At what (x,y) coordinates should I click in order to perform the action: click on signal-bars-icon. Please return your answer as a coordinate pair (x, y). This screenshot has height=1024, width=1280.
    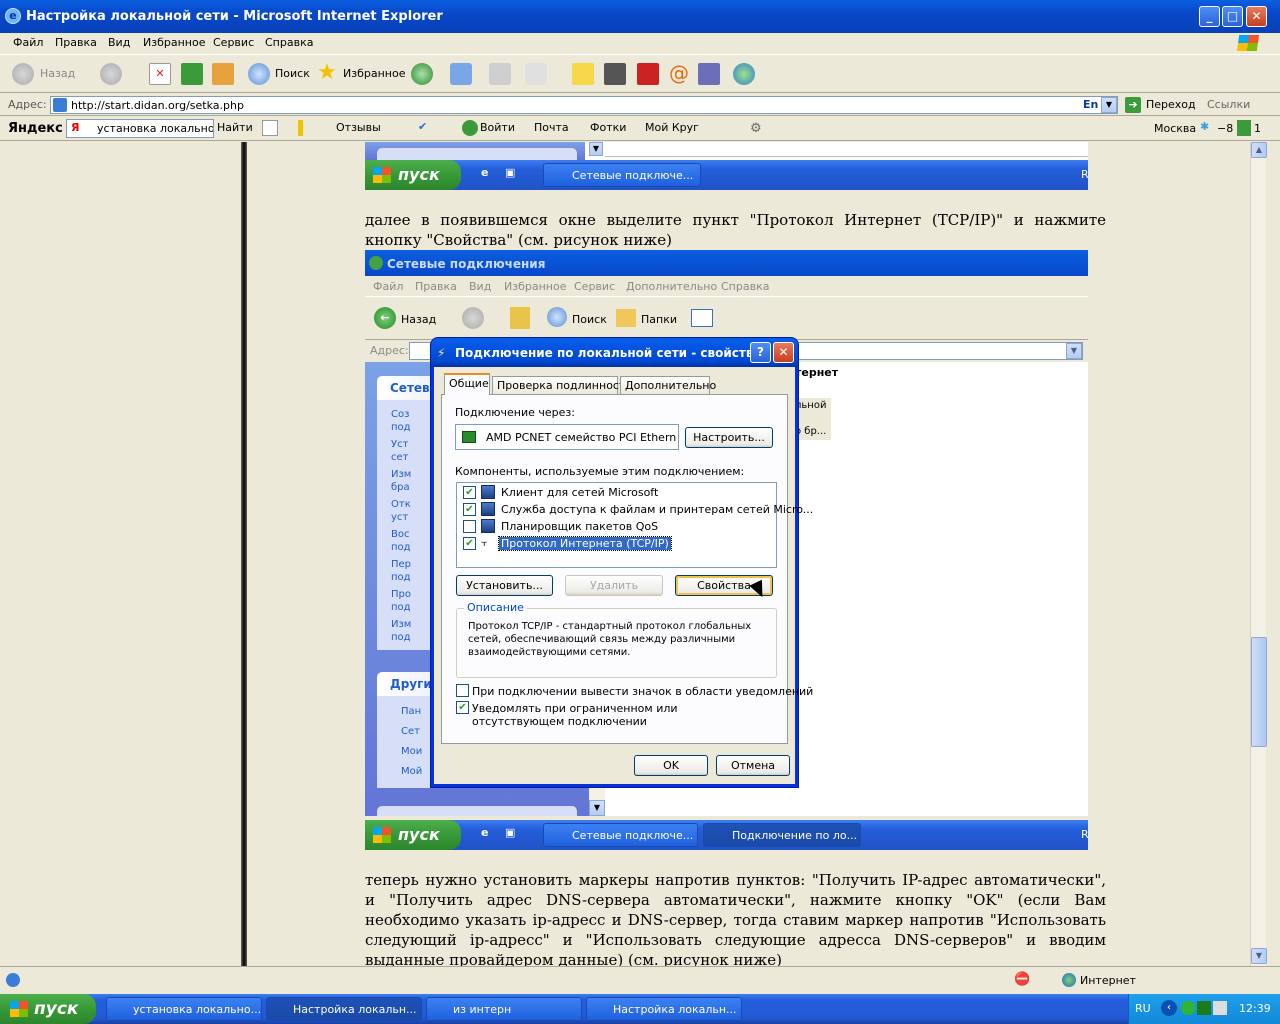
    Looking at the image, I should click on (306, 128).